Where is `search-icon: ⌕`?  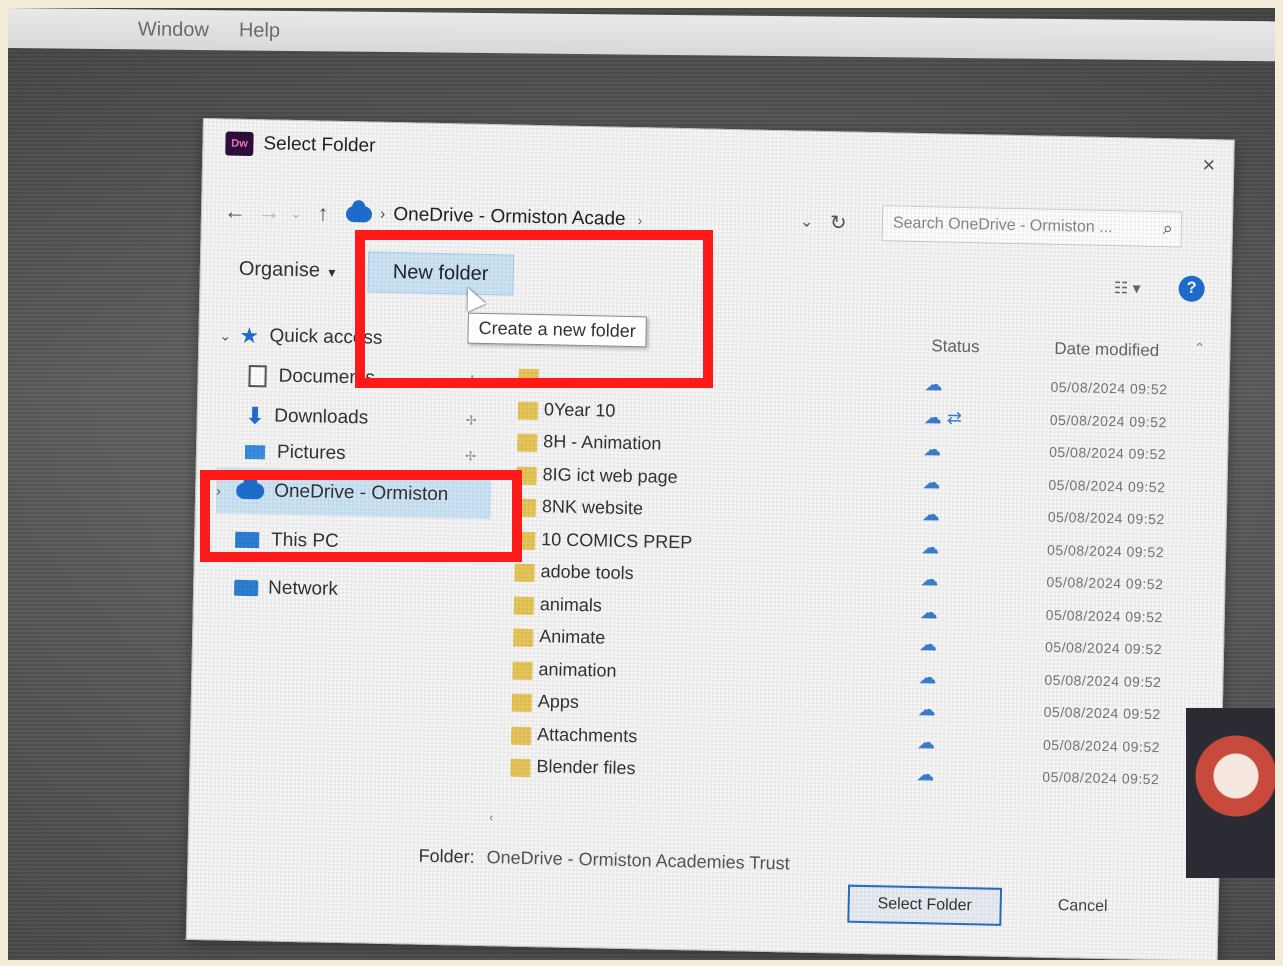 search-icon: ⌕ is located at coordinates (1168, 228).